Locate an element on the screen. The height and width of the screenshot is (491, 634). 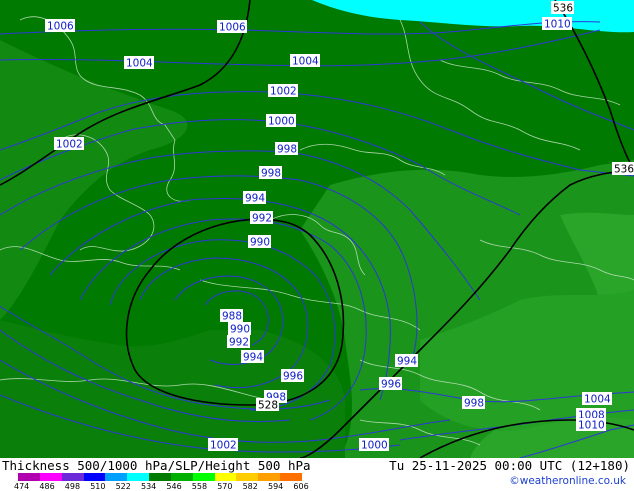
isobar-label-988: 988 is located at coordinates (231, 316).